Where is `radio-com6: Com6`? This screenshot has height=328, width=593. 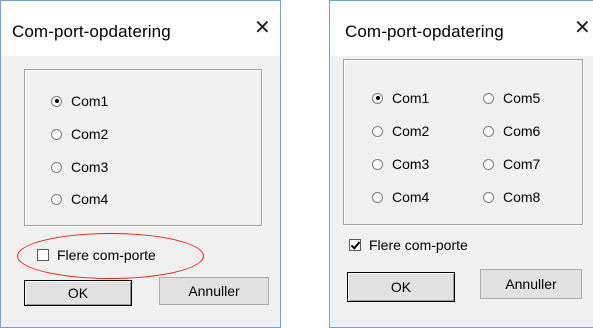
radio-com6: Com6 is located at coordinates (511, 131).